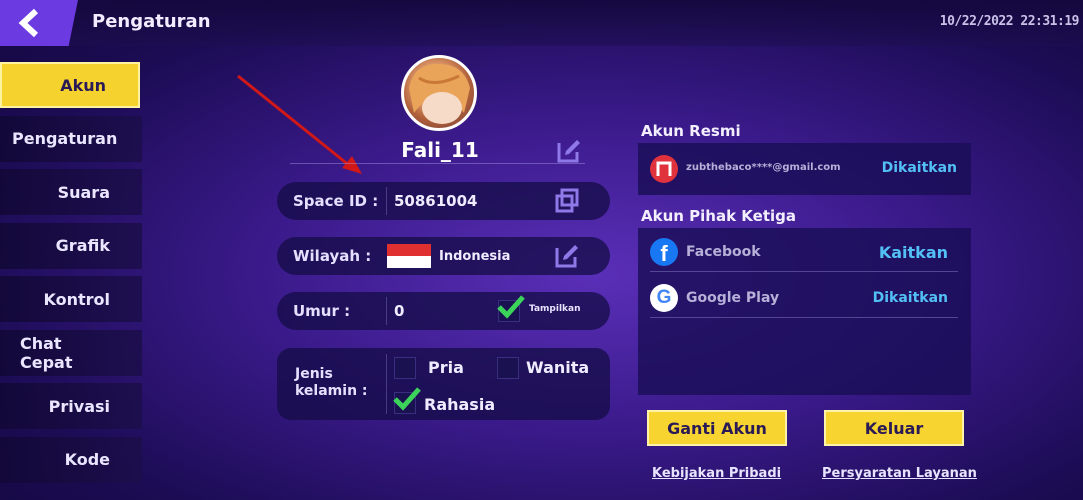 The image size is (1083, 500). I want to click on region-value: Indonesia, so click(475, 256).